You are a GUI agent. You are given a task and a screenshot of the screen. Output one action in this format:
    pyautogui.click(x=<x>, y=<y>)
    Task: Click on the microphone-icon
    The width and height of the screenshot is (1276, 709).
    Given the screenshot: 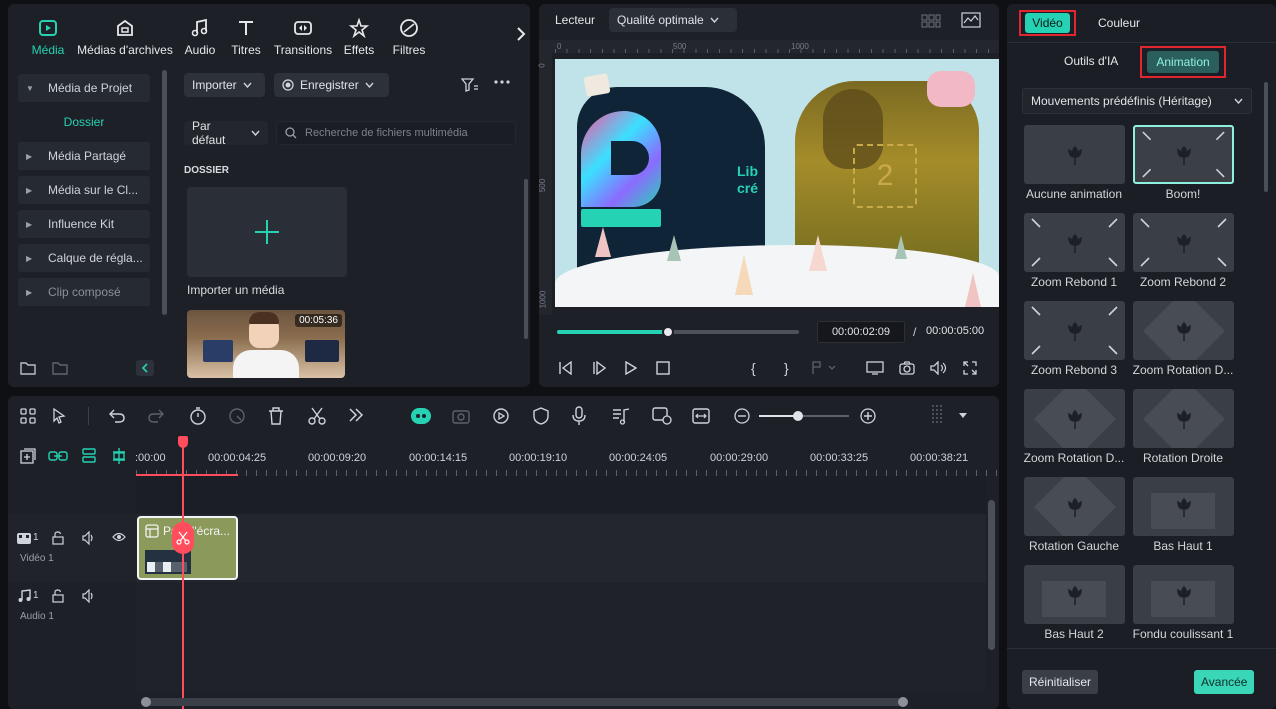 What is the action you would take?
    pyautogui.click(x=579, y=416)
    